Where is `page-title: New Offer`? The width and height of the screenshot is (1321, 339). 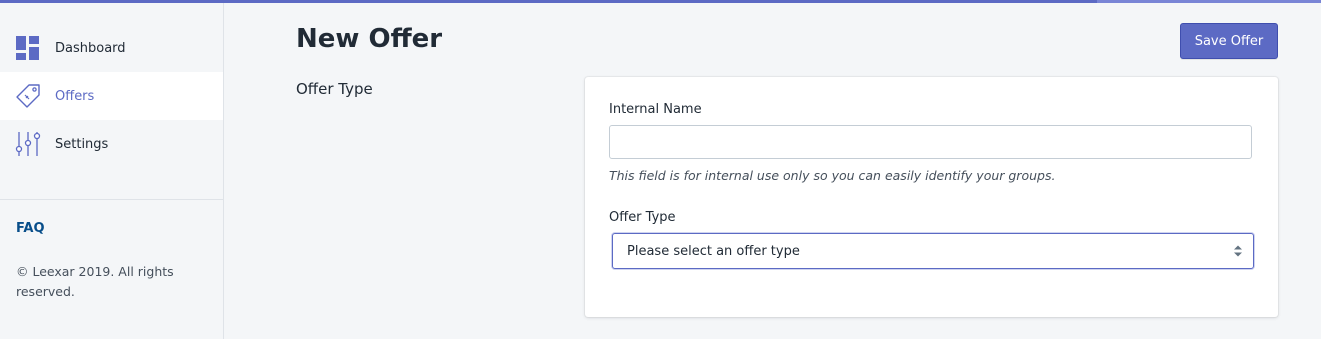
page-title: New Offer is located at coordinates (369, 39).